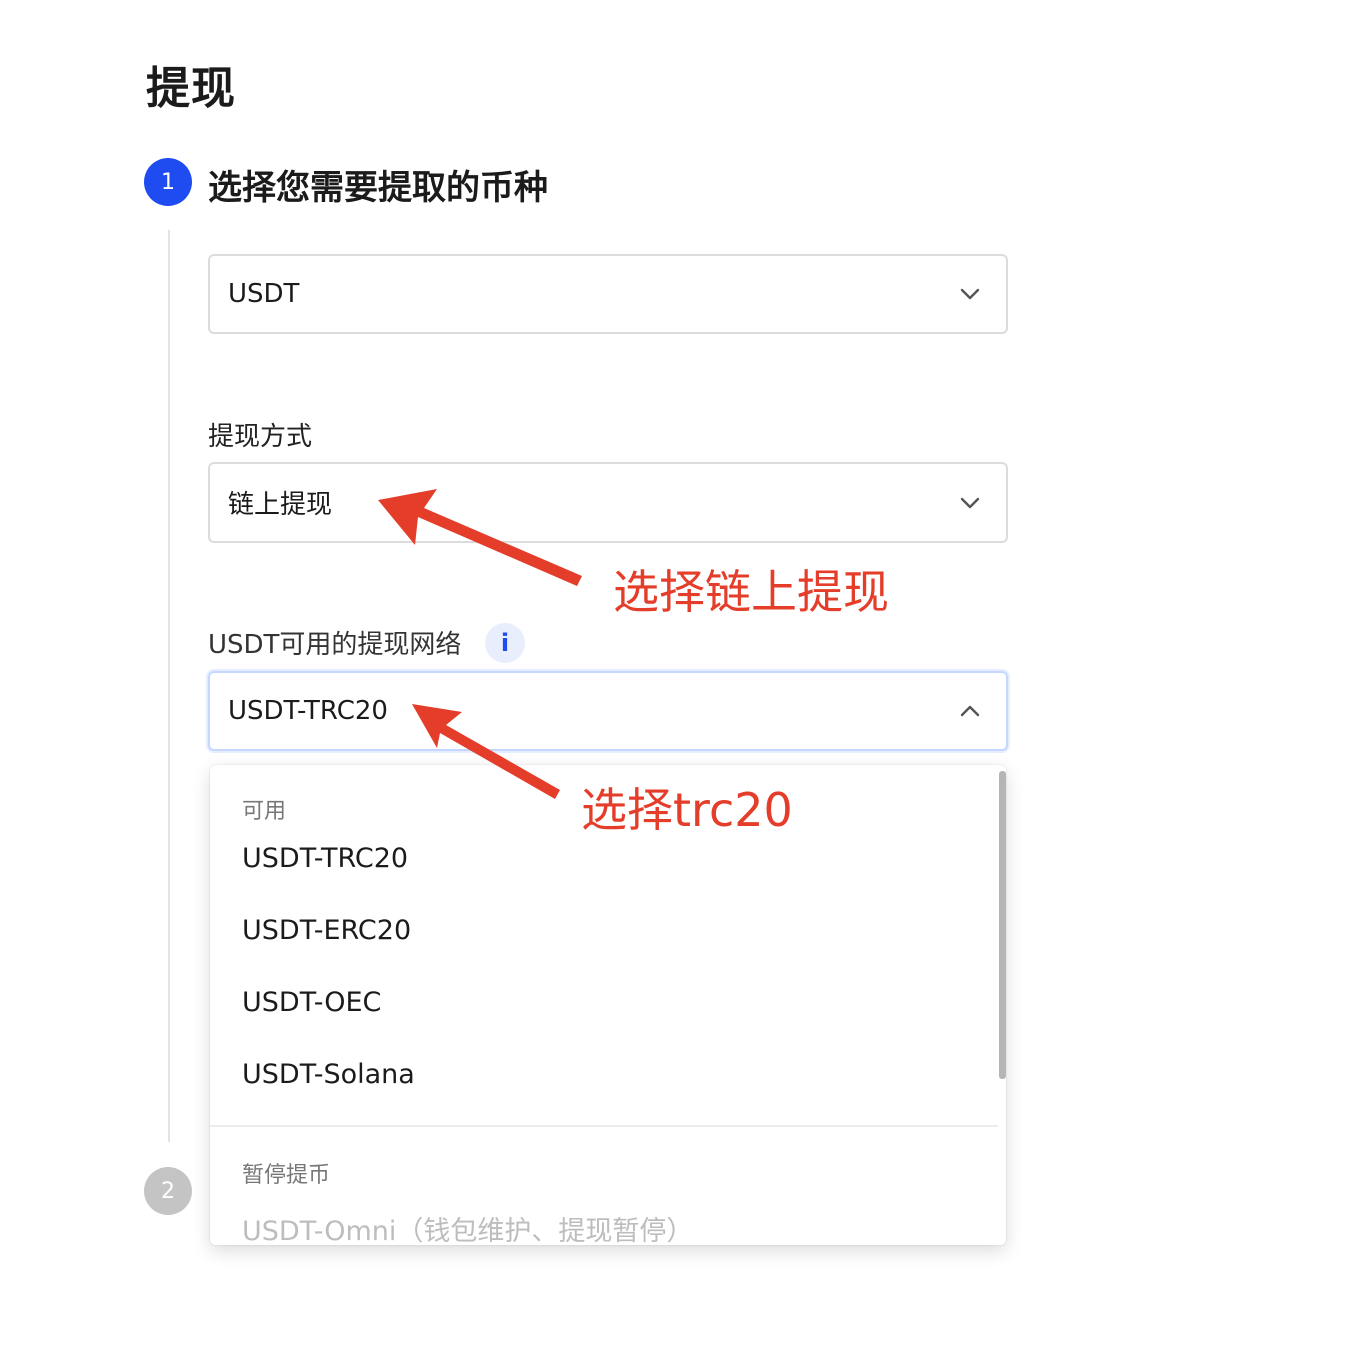 The width and height of the screenshot is (1346, 1354). I want to click on dropdown-group-paused: 暂停提币, so click(286, 1175).